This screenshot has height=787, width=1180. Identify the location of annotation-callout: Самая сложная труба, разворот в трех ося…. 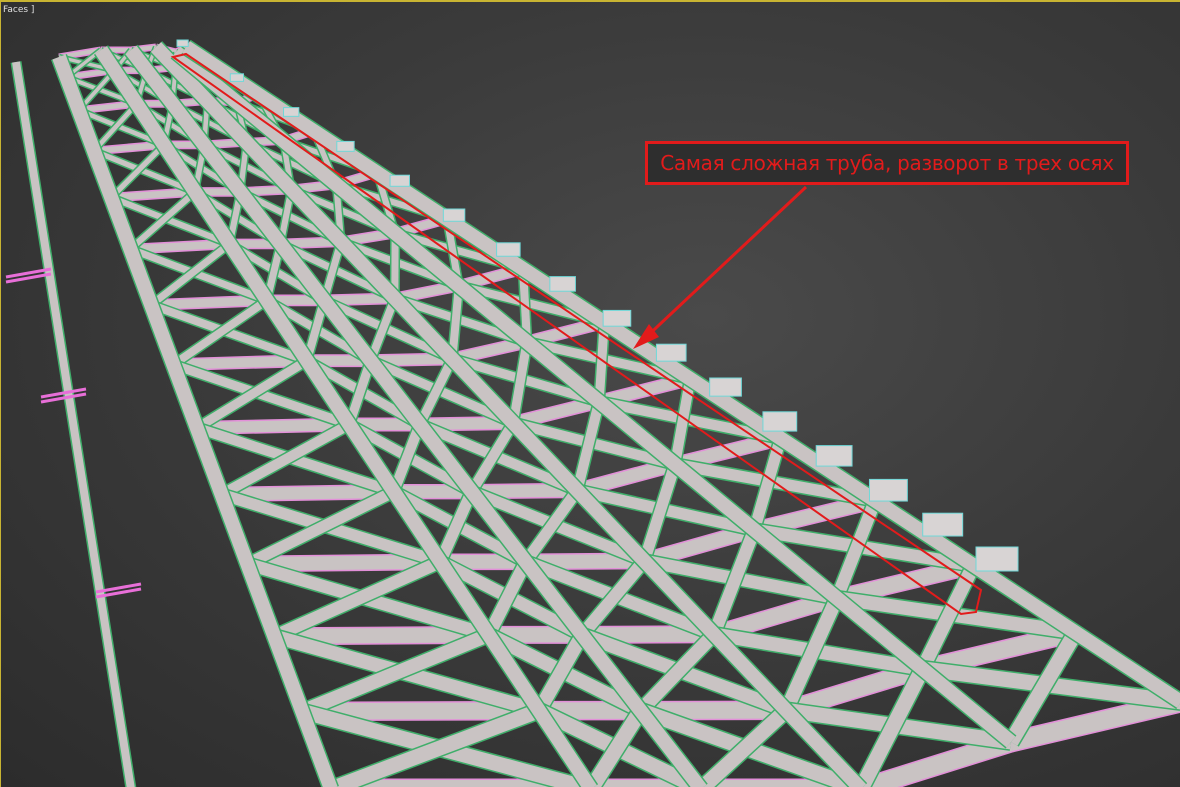
(887, 163).